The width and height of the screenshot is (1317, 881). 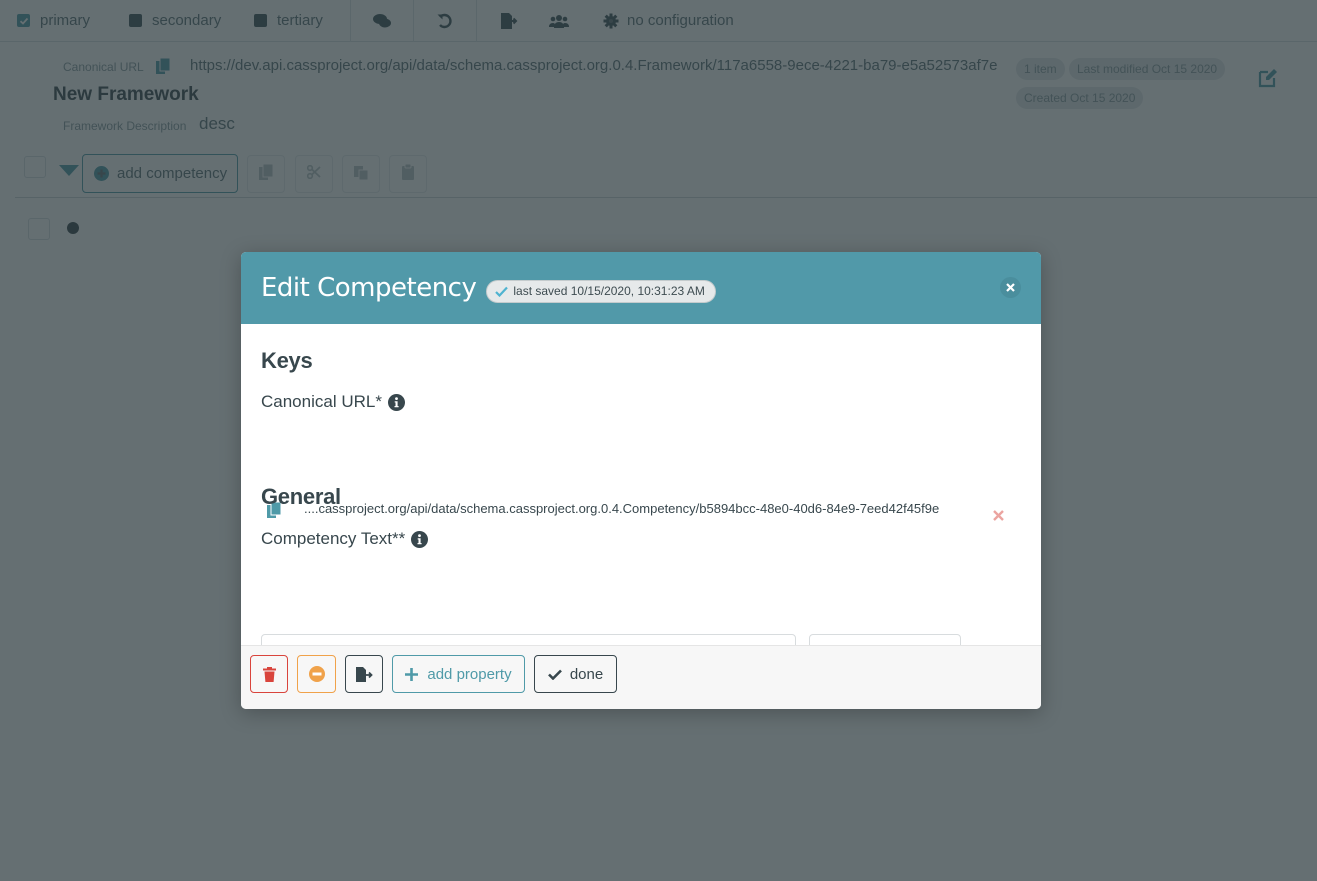 I want to click on add-property-button: add property, so click(x=458, y=674).